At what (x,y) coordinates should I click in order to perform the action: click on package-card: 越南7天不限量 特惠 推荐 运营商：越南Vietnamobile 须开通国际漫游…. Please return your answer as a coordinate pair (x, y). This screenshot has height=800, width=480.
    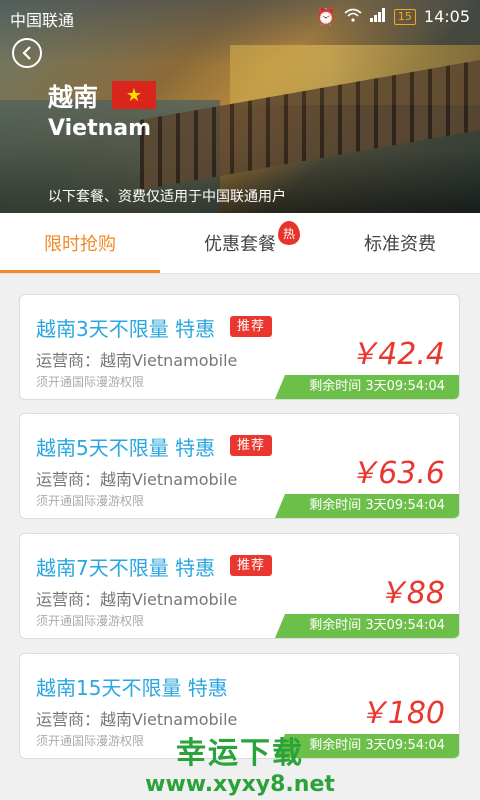
    Looking at the image, I should click on (239, 586).